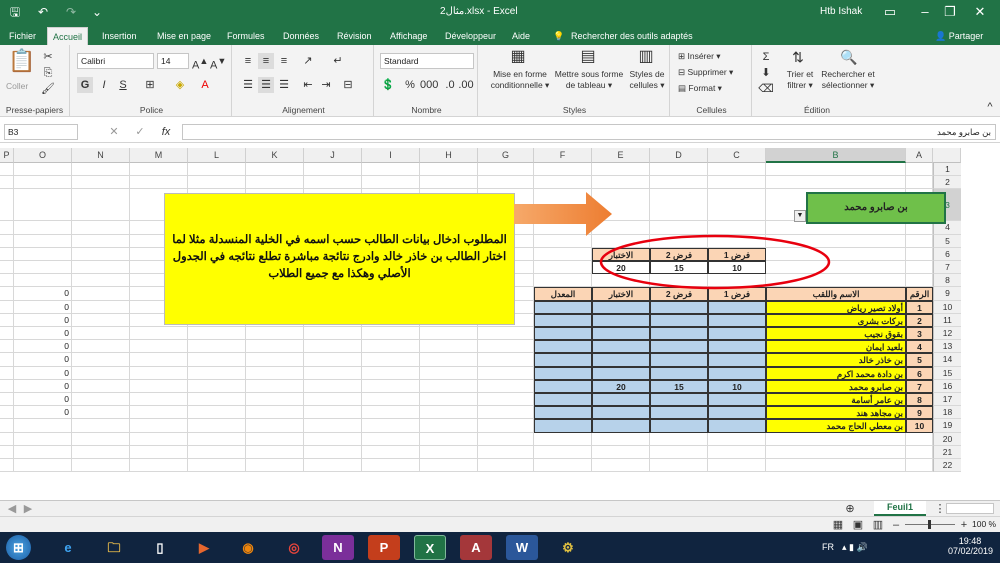  I want to click on ie-icon: e, so click(68, 547).